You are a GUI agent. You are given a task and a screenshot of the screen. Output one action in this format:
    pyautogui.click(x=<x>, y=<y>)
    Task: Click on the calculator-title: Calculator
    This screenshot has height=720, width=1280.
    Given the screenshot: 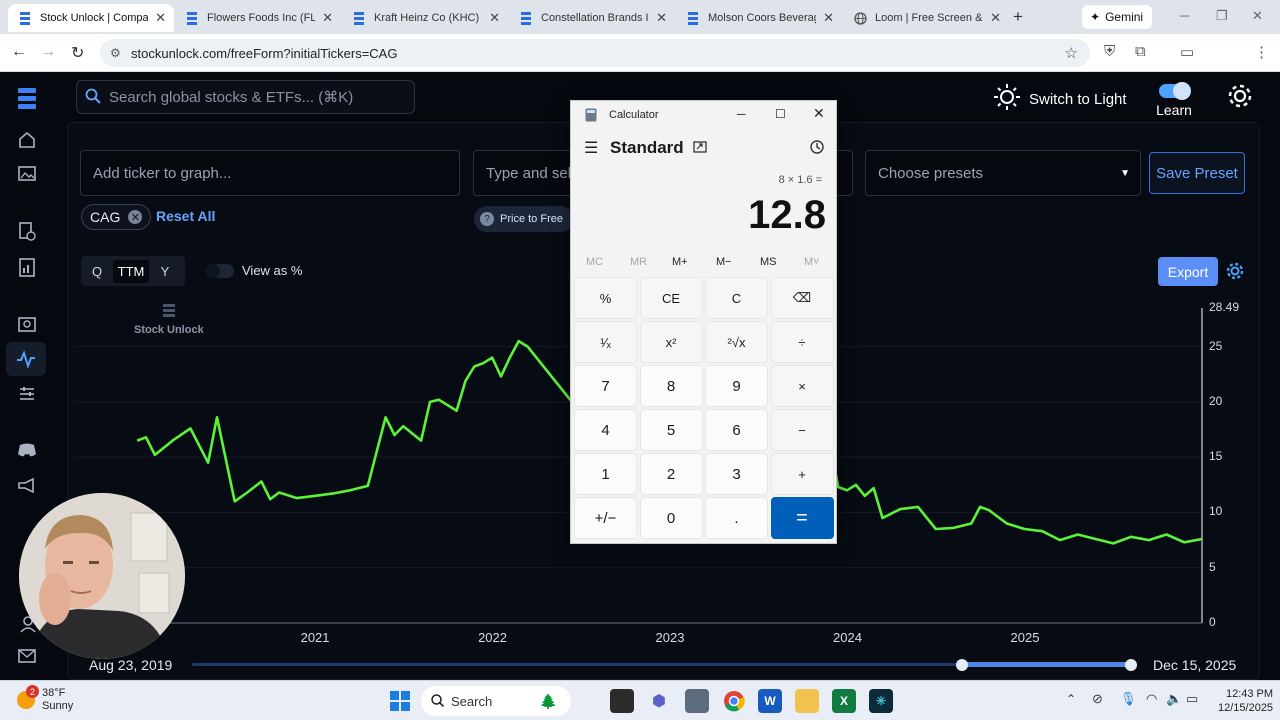 What is the action you would take?
    pyautogui.click(x=634, y=115)
    